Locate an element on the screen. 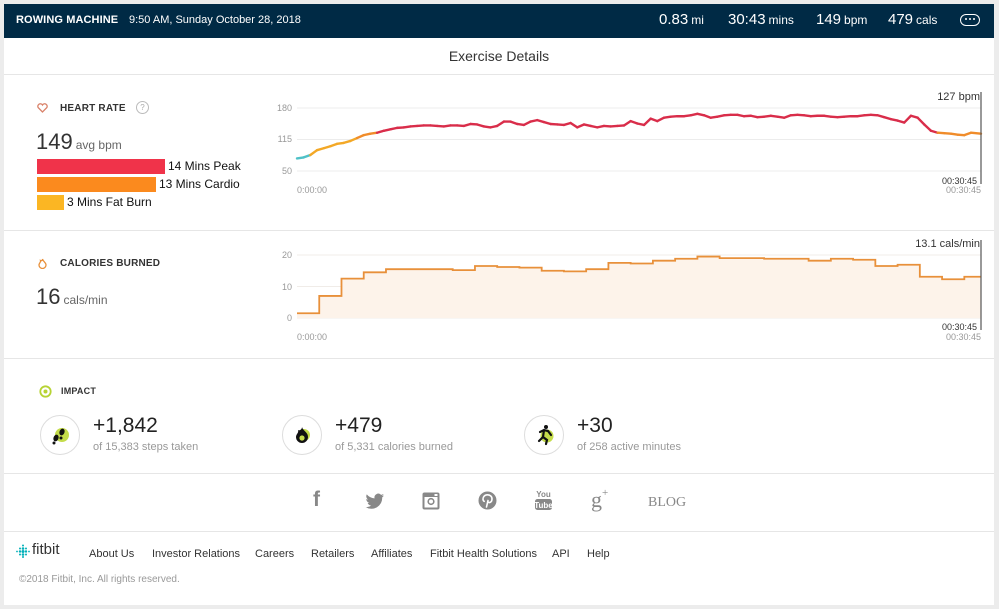 The height and width of the screenshot is (609, 999). stat-unit: bpm is located at coordinates (856, 20).